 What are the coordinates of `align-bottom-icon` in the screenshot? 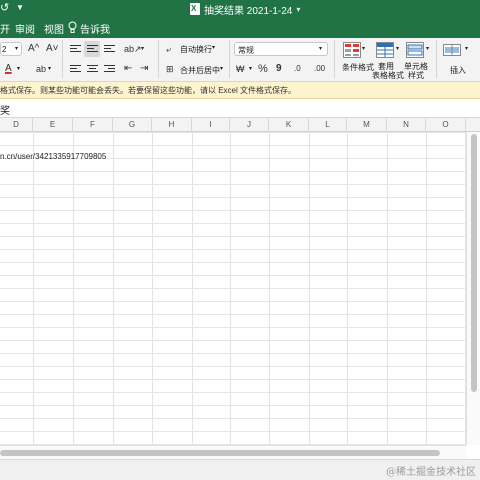 It's located at (109, 49).